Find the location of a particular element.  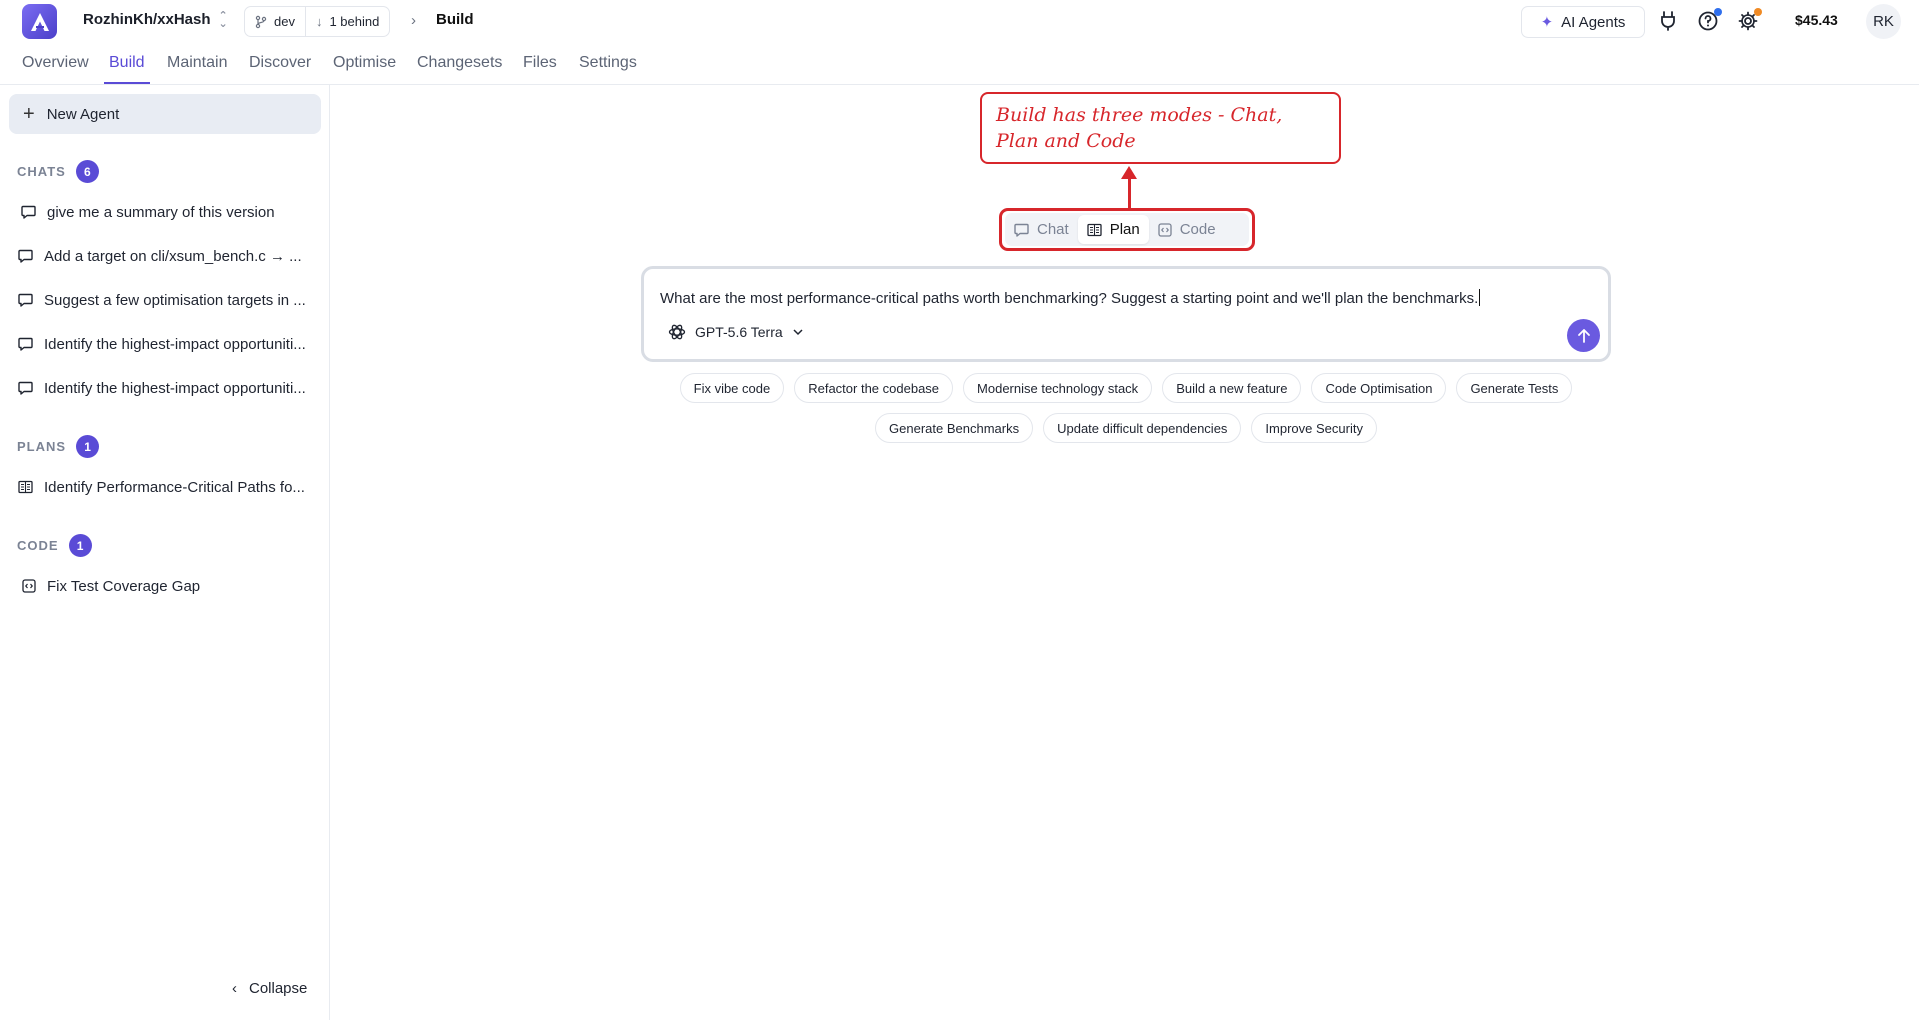

suggestion-chip: Fix vibe code is located at coordinates (732, 388).